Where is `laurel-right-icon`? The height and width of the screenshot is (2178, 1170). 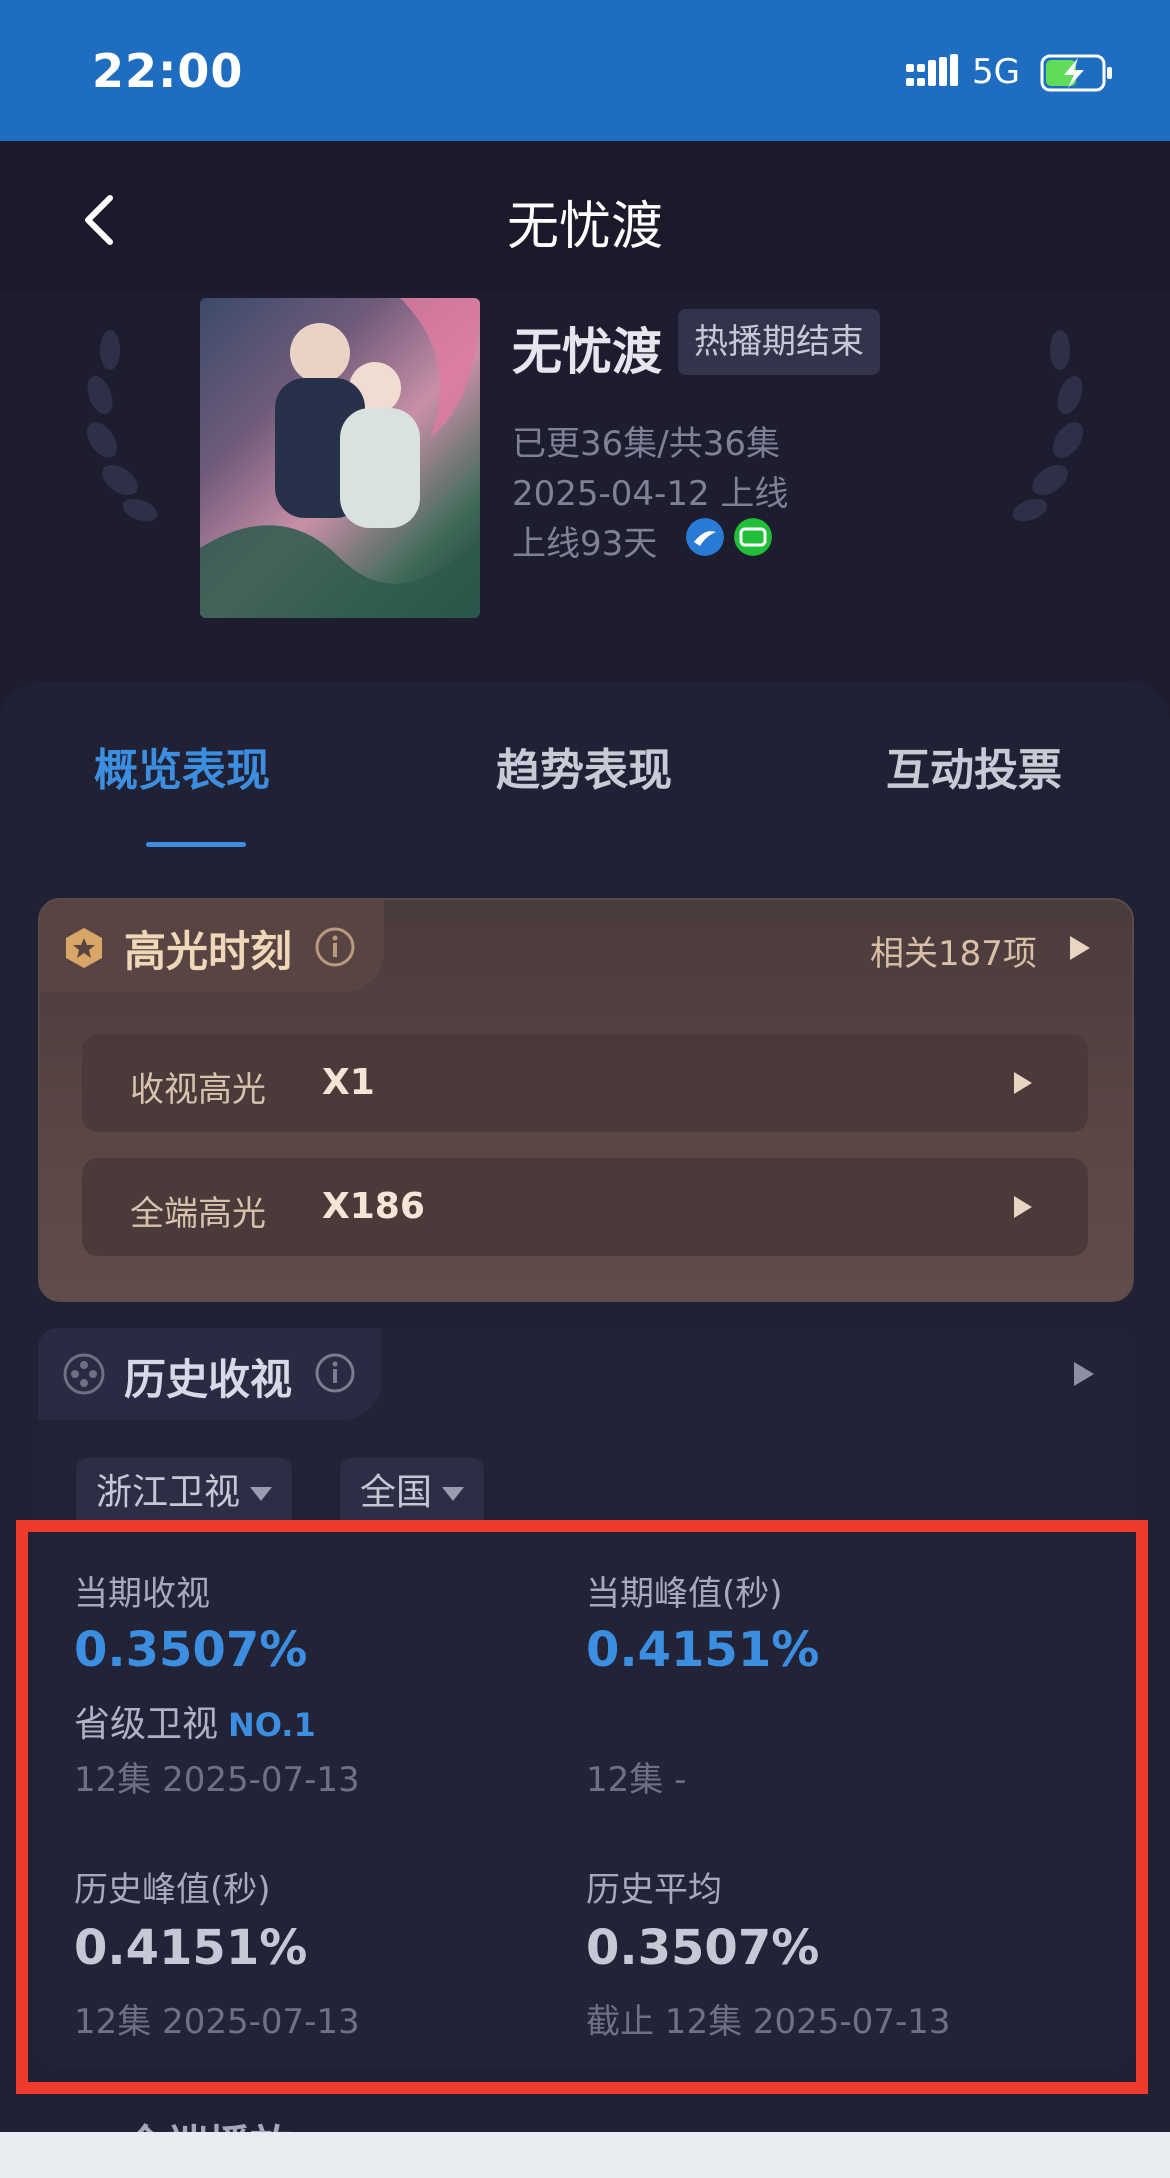 laurel-right-icon is located at coordinates (1048, 426).